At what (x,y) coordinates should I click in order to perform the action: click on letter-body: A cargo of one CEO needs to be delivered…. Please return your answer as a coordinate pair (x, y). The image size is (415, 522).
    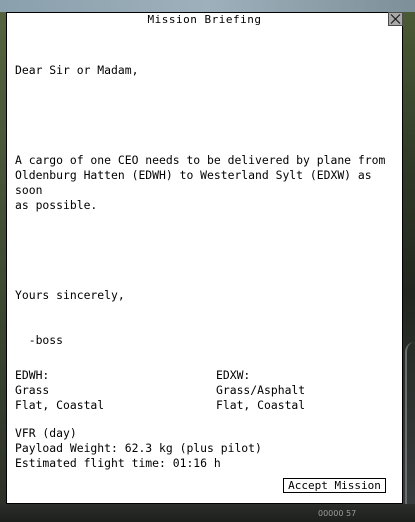
    Looking at the image, I should click on (200, 182).